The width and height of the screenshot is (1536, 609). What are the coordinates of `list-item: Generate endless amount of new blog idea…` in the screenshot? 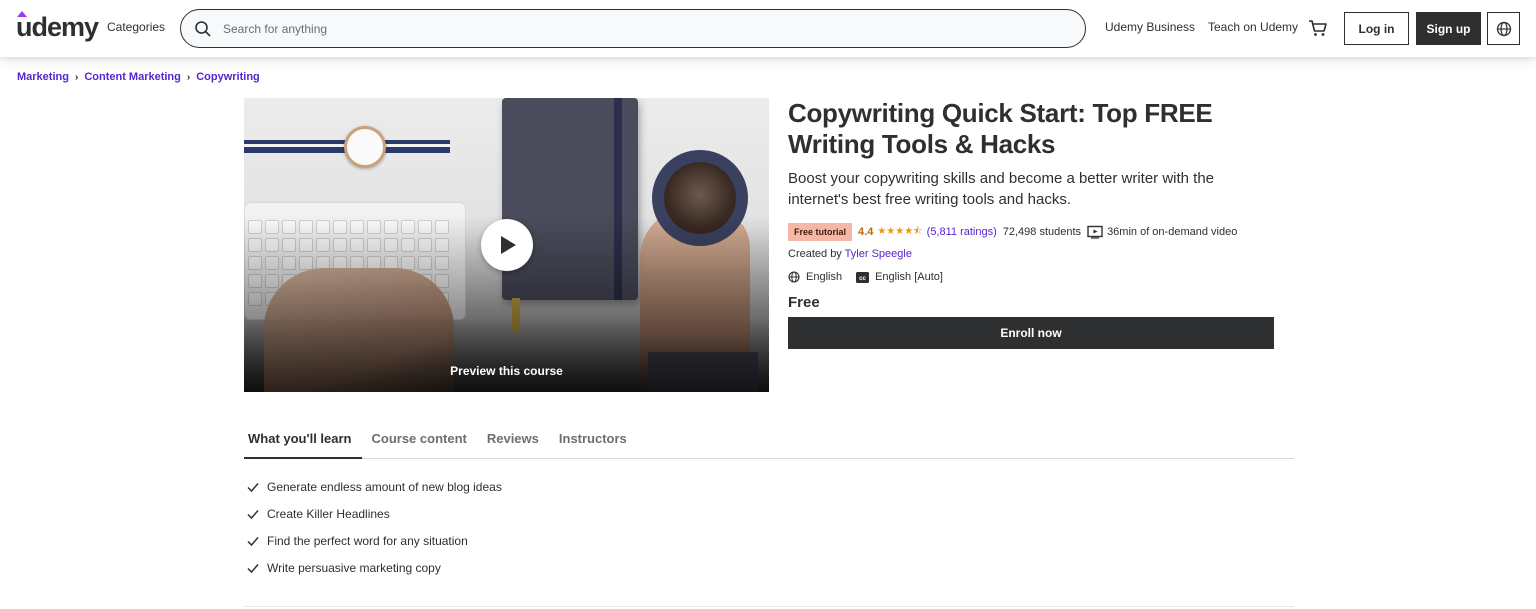 It's located at (374, 486).